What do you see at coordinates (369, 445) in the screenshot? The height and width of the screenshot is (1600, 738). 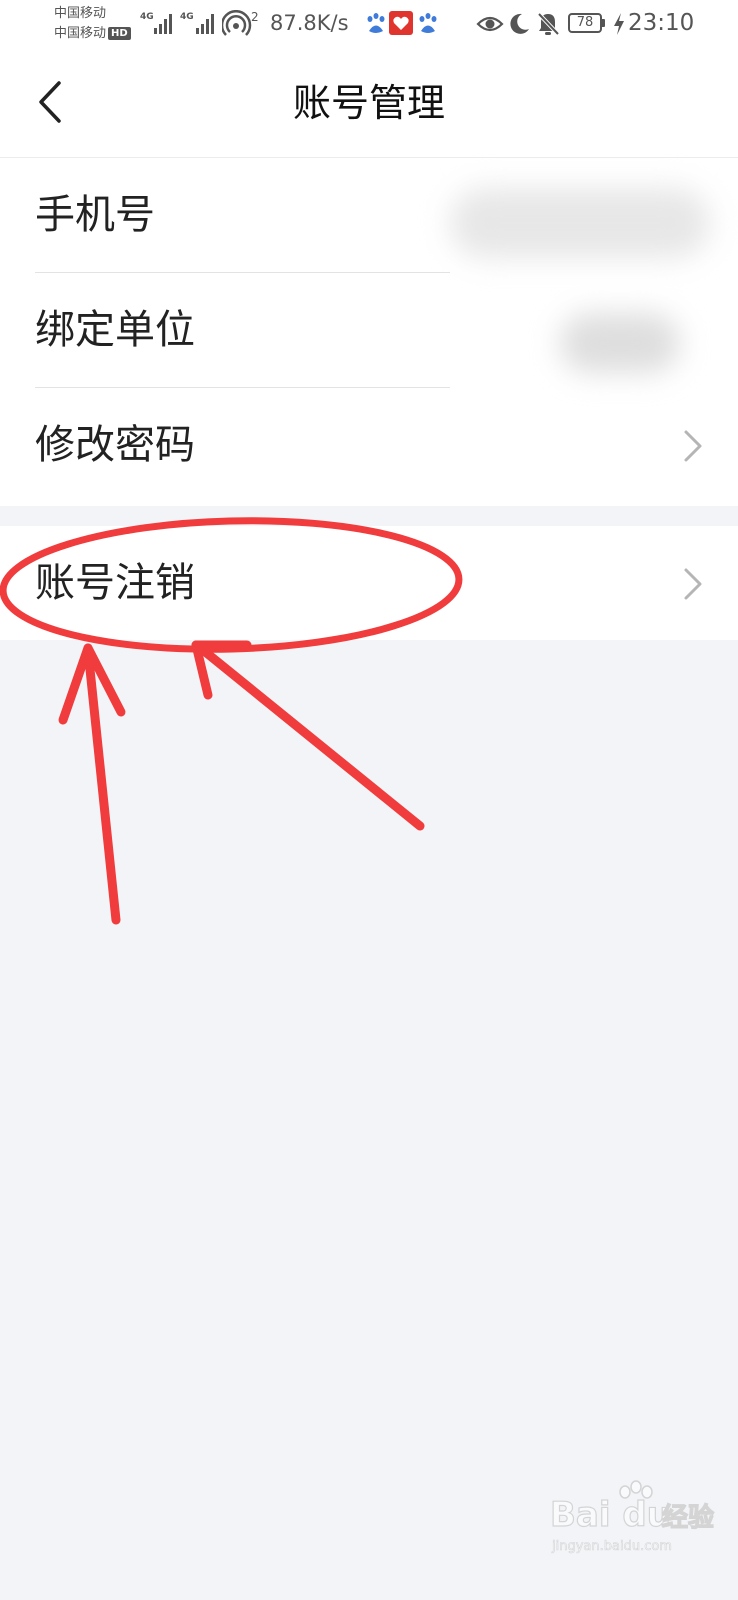 I see `settings-item-change-password: 修改密码` at bounding box center [369, 445].